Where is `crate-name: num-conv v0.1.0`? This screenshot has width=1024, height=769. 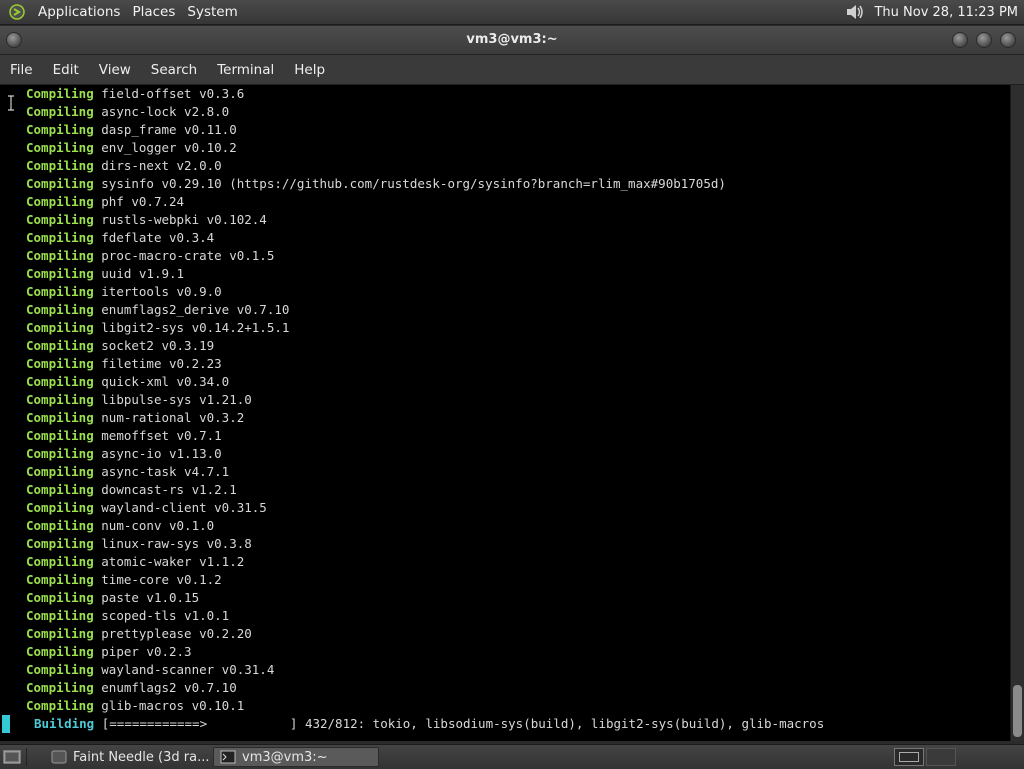 crate-name: num-conv v0.1.0 is located at coordinates (158, 525).